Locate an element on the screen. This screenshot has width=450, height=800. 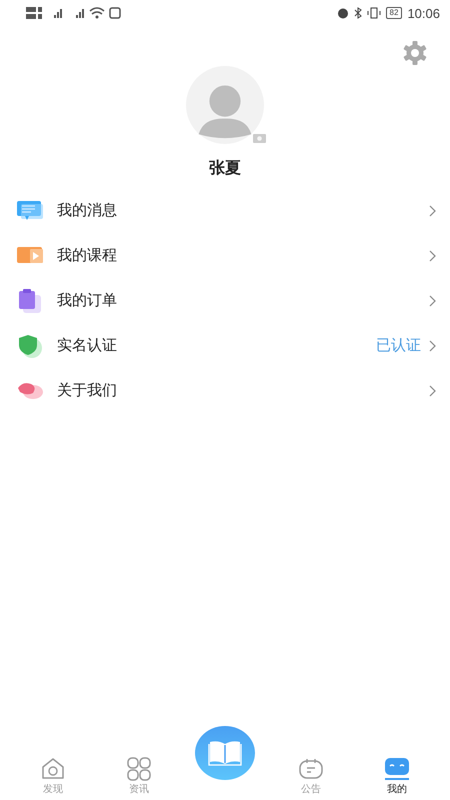
user-name: 张夏 is located at coordinates (225, 168).